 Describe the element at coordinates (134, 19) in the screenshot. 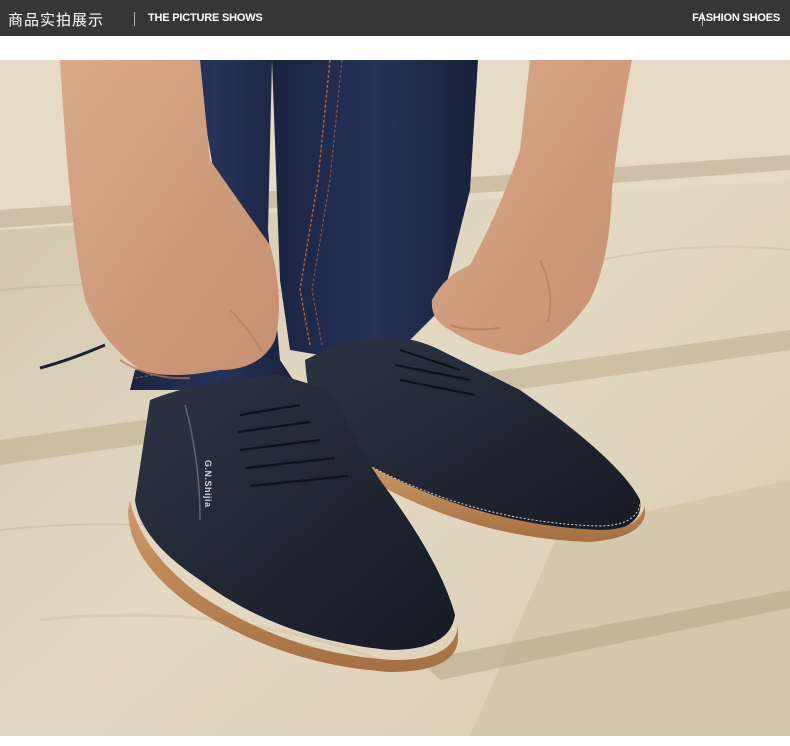

I see `header-separator-left` at that location.